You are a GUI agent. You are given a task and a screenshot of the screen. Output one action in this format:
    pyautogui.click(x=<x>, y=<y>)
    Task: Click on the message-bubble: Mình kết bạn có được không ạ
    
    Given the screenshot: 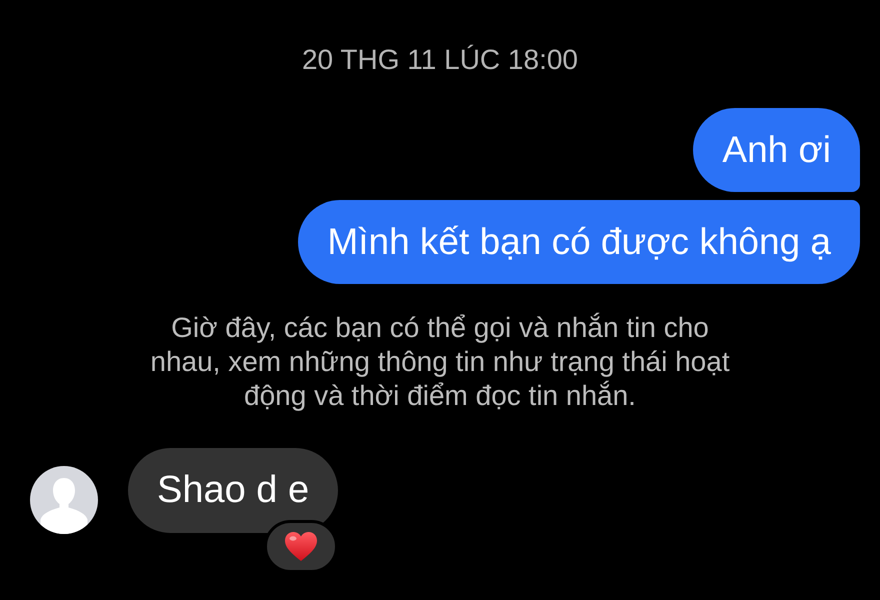 What is the action you would take?
    pyautogui.click(x=579, y=242)
    